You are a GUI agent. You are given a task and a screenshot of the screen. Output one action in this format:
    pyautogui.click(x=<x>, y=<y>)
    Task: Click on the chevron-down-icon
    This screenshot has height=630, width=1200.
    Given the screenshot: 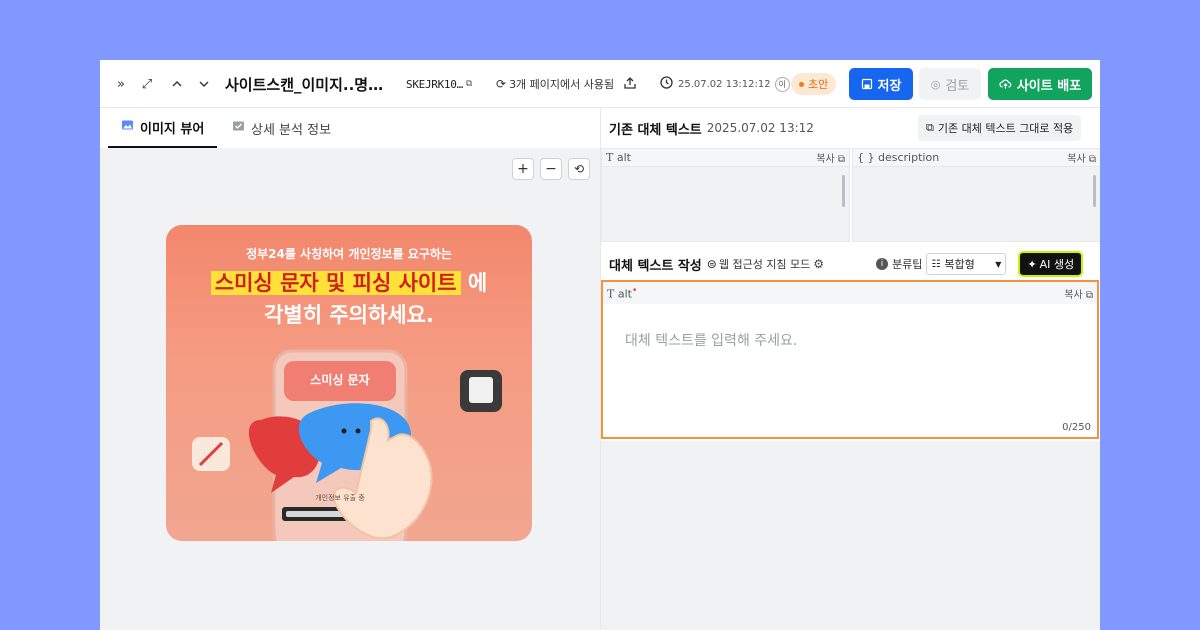 What is the action you would take?
    pyautogui.click(x=204, y=84)
    